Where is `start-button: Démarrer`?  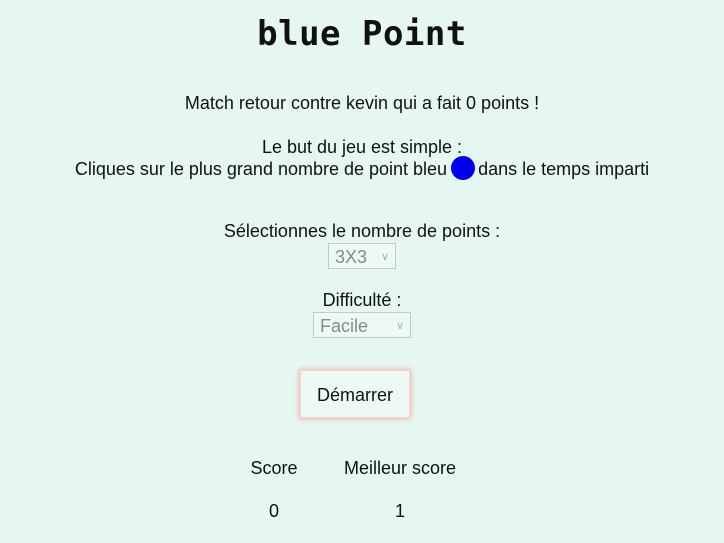 start-button: Démarrer is located at coordinates (355, 394).